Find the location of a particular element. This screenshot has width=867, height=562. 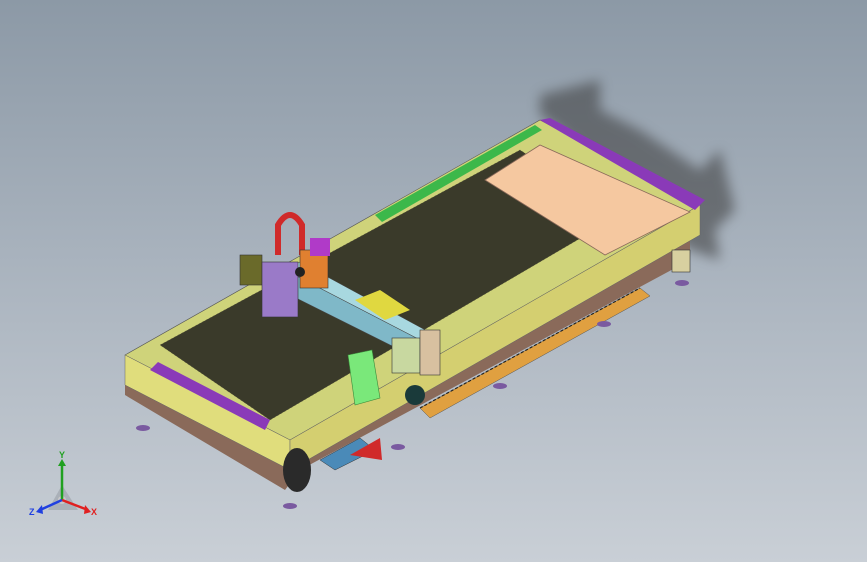

triad-z-label: Z is located at coordinates (32, 512).